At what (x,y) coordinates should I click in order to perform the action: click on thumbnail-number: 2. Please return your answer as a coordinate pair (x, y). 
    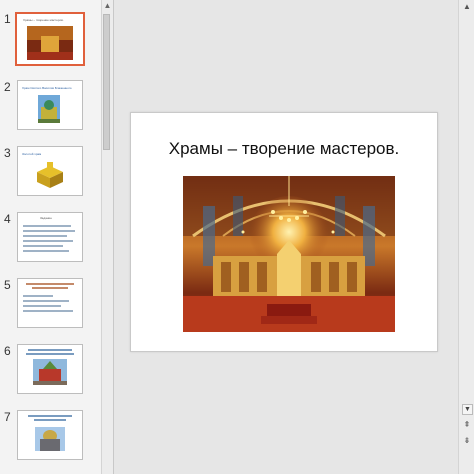
    Looking at the image, I should click on (7, 87).